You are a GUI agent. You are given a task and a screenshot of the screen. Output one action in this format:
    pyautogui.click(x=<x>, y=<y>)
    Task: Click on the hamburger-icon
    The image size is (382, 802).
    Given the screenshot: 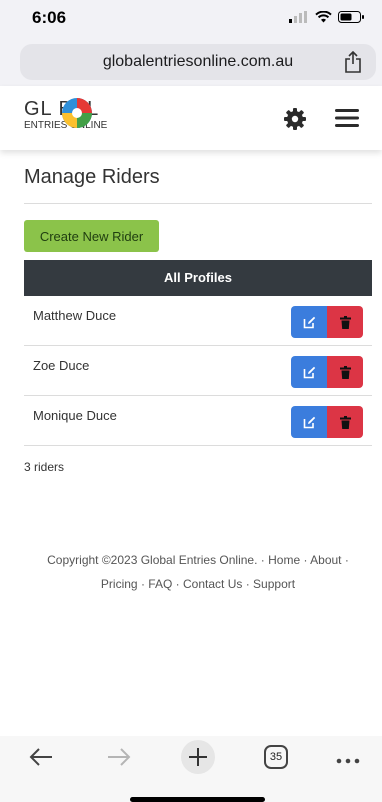 What is the action you would take?
    pyautogui.click(x=347, y=118)
    